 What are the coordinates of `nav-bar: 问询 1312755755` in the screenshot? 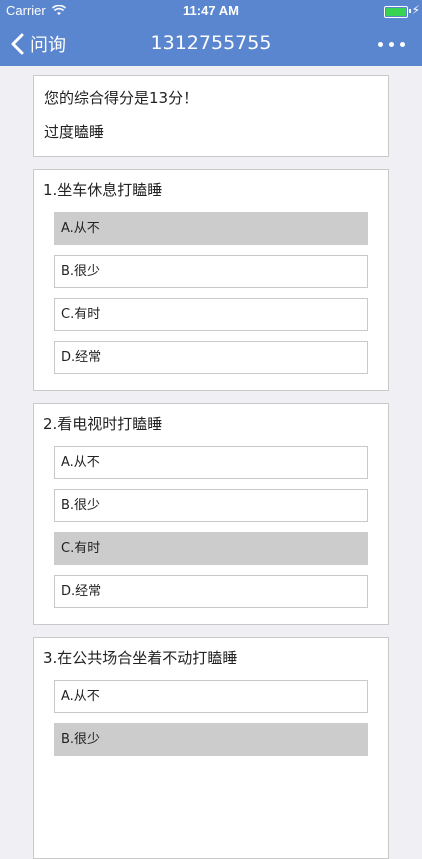 It's located at (211, 44).